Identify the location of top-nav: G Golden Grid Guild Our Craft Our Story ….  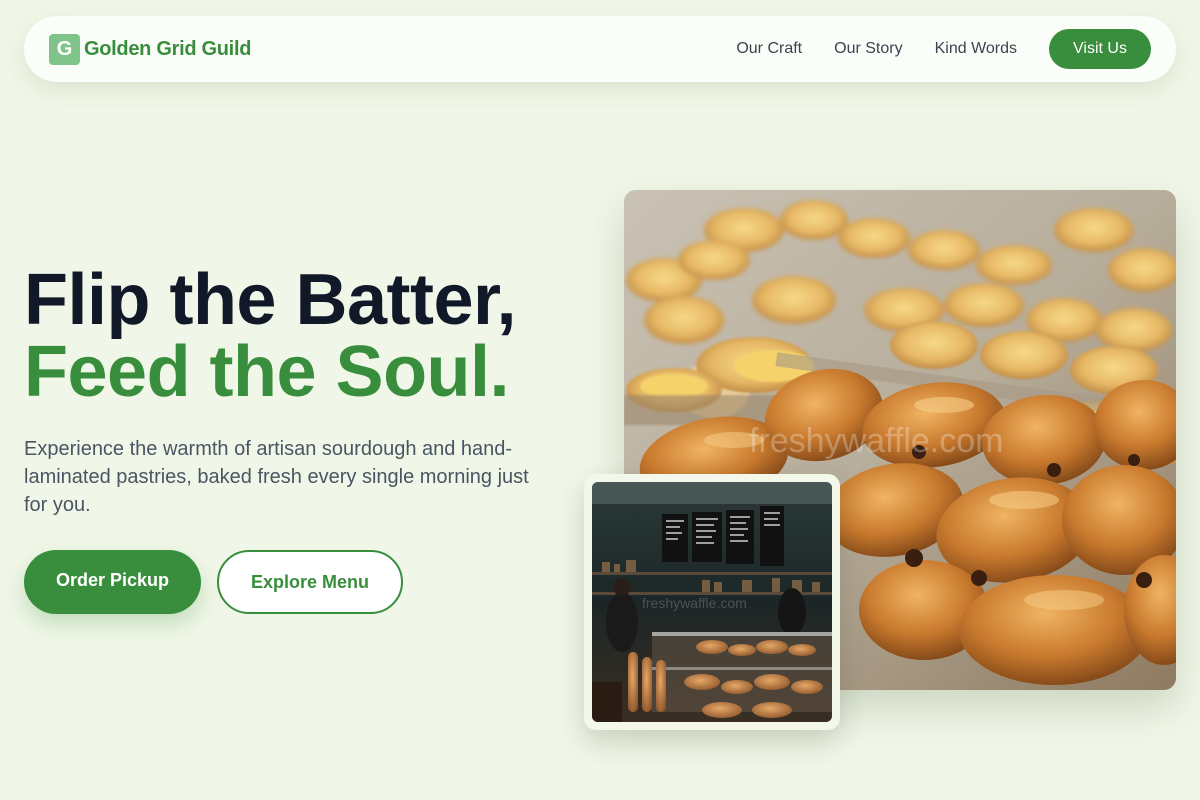
(600, 49).